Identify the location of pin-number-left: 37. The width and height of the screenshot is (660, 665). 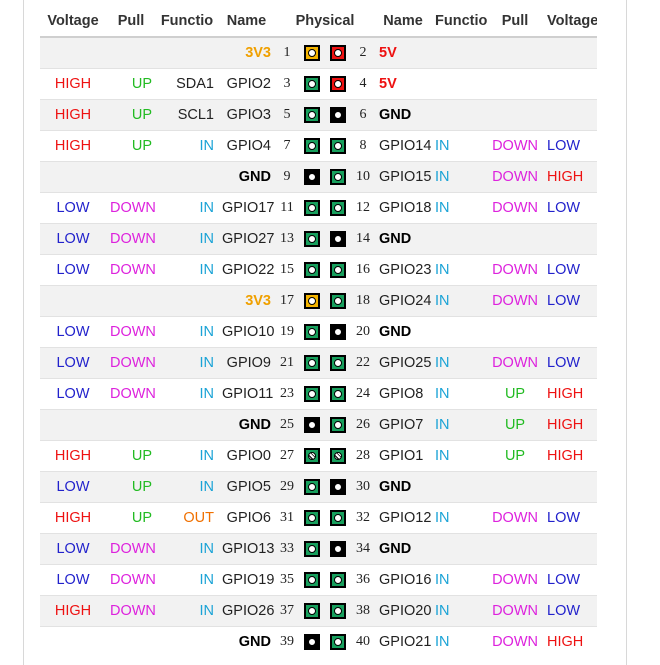
(287, 611).